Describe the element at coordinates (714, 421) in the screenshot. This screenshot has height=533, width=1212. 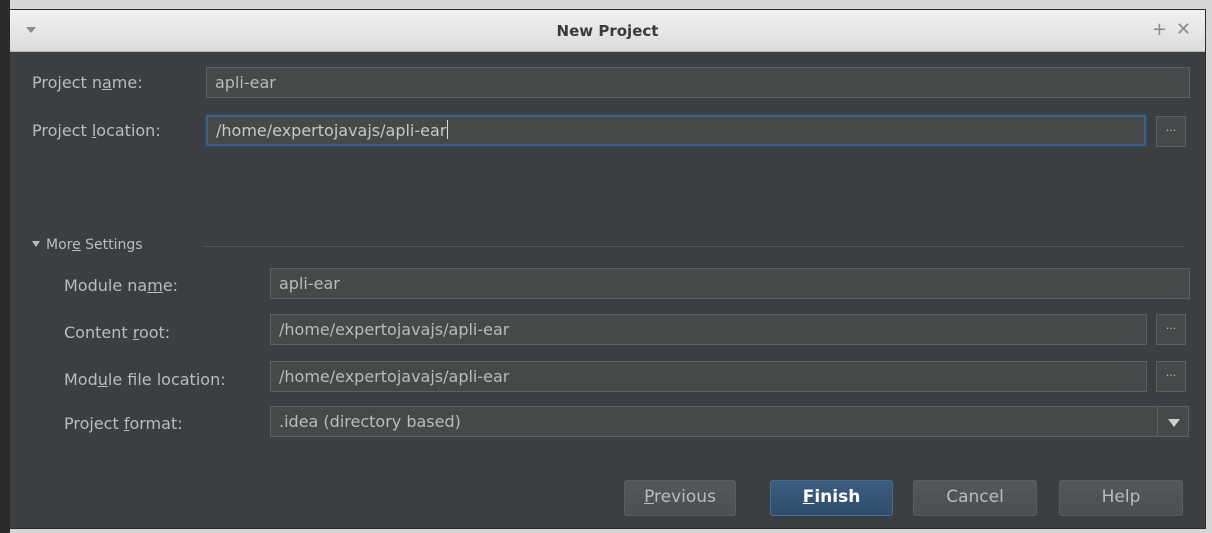
I see `project-format-select: .idea (directory based)` at that location.